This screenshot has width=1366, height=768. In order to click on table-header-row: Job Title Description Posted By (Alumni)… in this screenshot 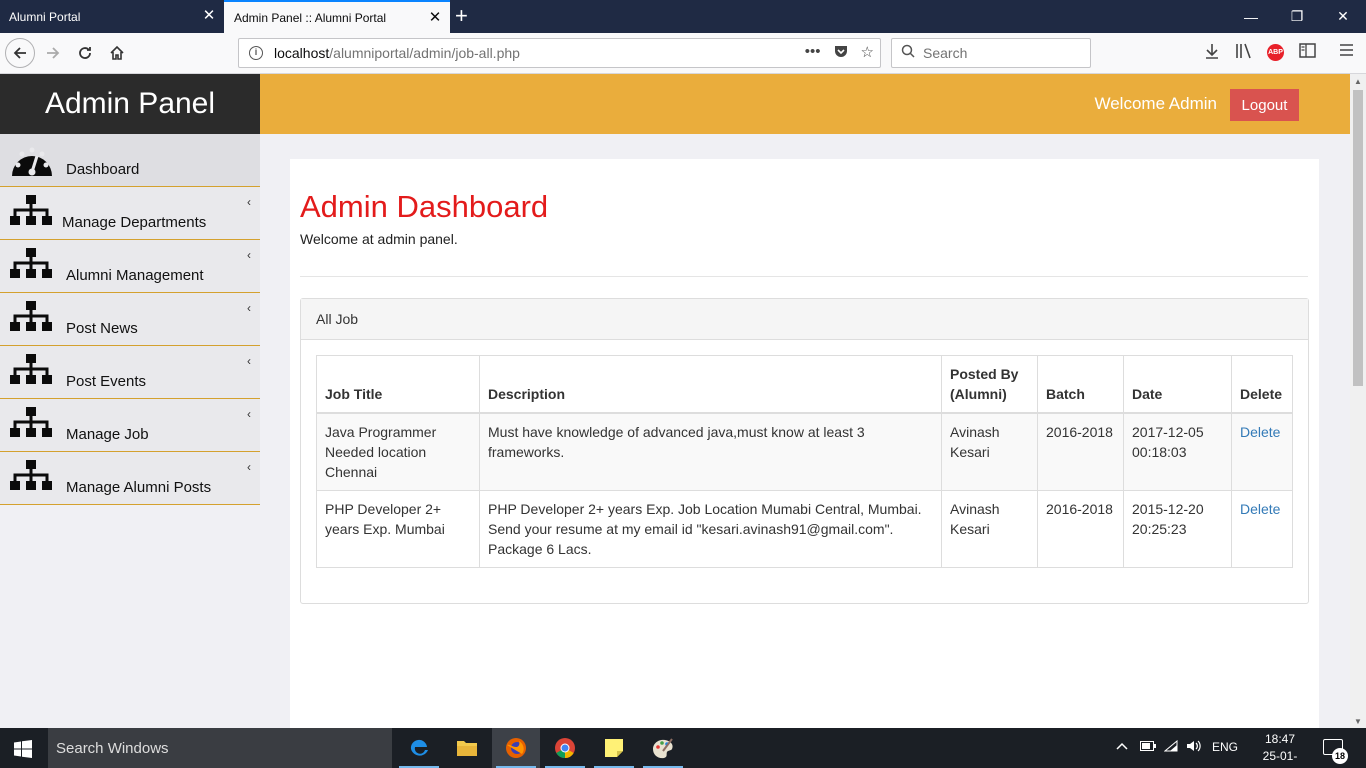, I will do `click(804, 384)`.